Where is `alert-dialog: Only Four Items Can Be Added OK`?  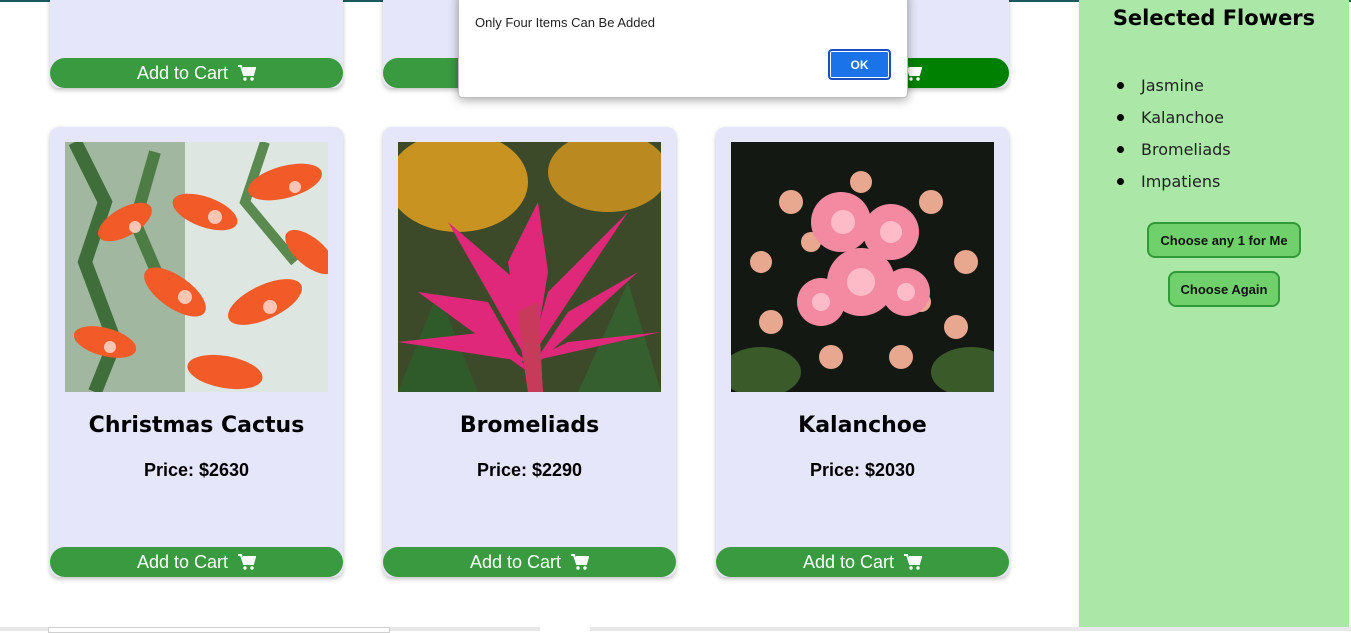
alert-dialog: Only Four Items Can Be Added OK is located at coordinates (683, 49).